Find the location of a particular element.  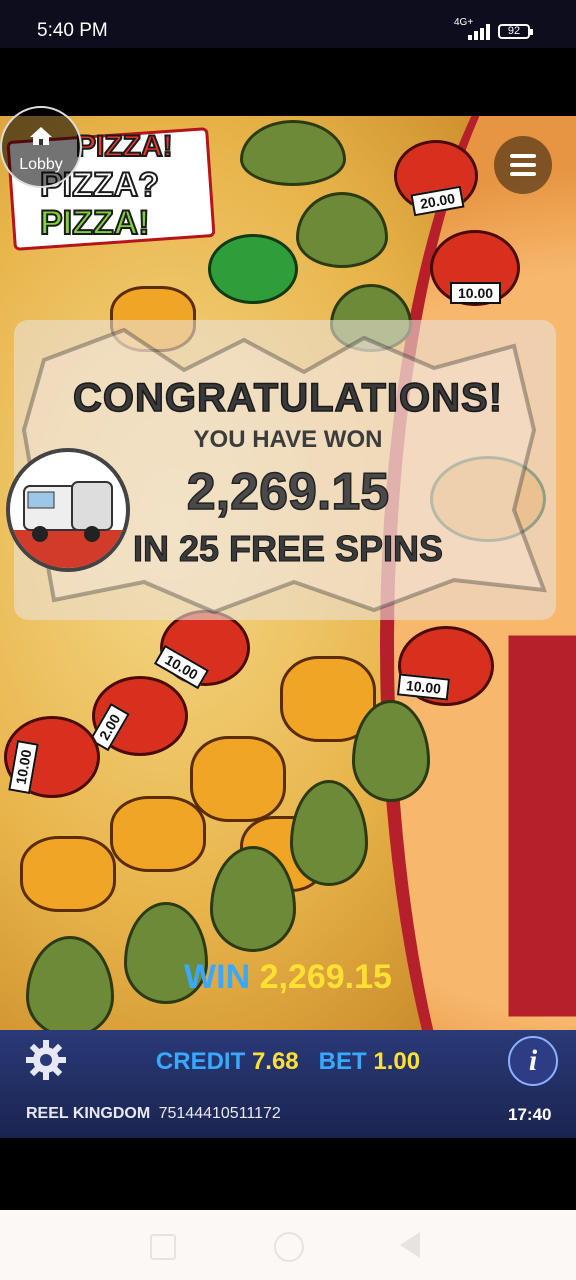

win-display: WIN 2,269.15 is located at coordinates (288, 977).